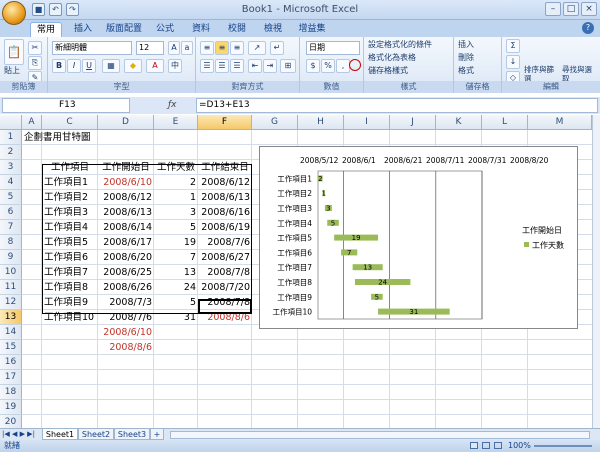 This screenshot has width=600, height=452. Describe the element at coordinates (333, 48) in the screenshot. I see `number-format-combo: 日期` at that location.